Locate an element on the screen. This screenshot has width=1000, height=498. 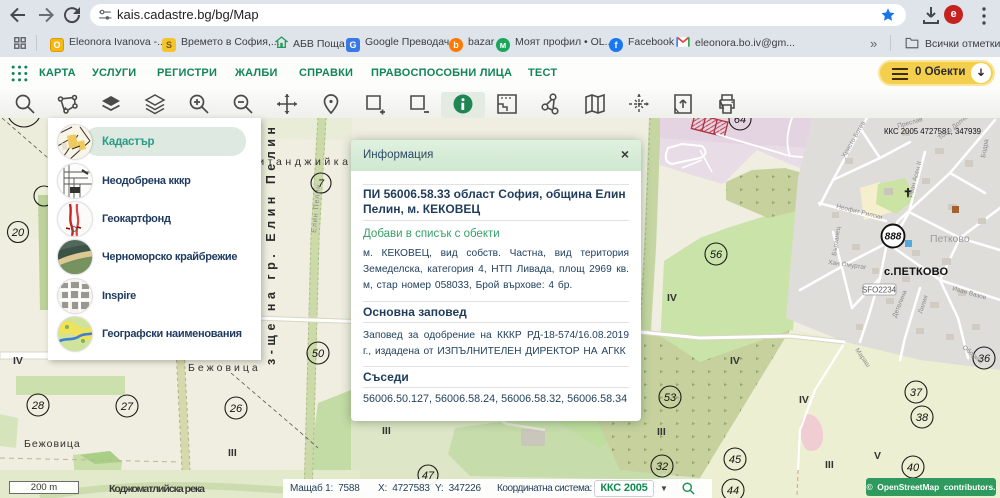
svg-text: 50 is located at coordinates (318, 354).